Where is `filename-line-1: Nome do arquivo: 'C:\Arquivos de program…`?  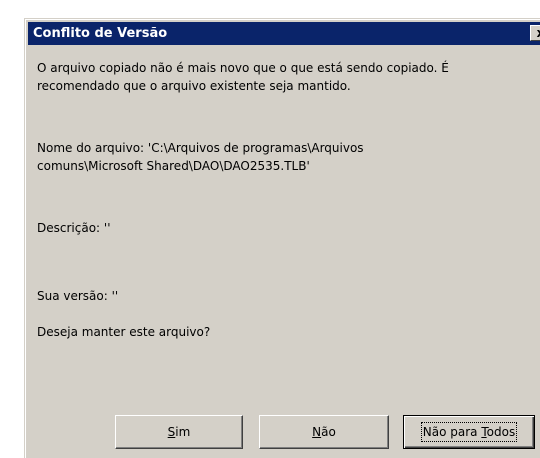 filename-line-1: Nome do arquivo: 'C:\Arquivos de program… is located at coordinates (200, 148).